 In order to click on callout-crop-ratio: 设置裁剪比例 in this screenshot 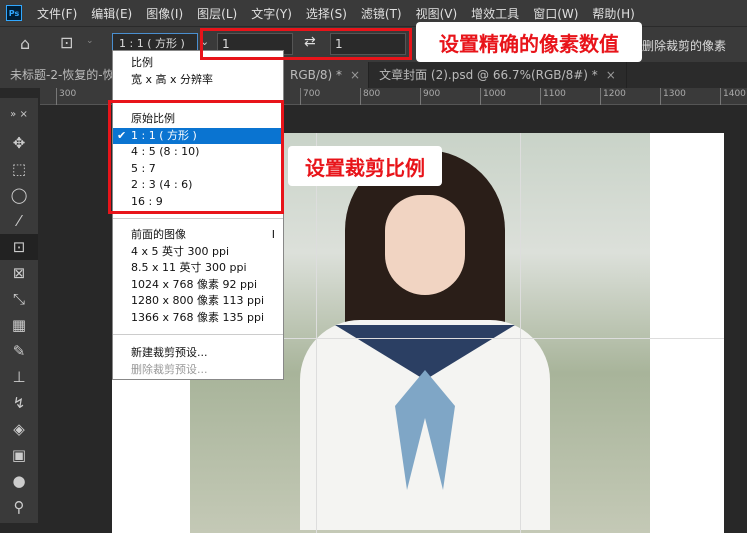, I will do `click(365, 166)`.